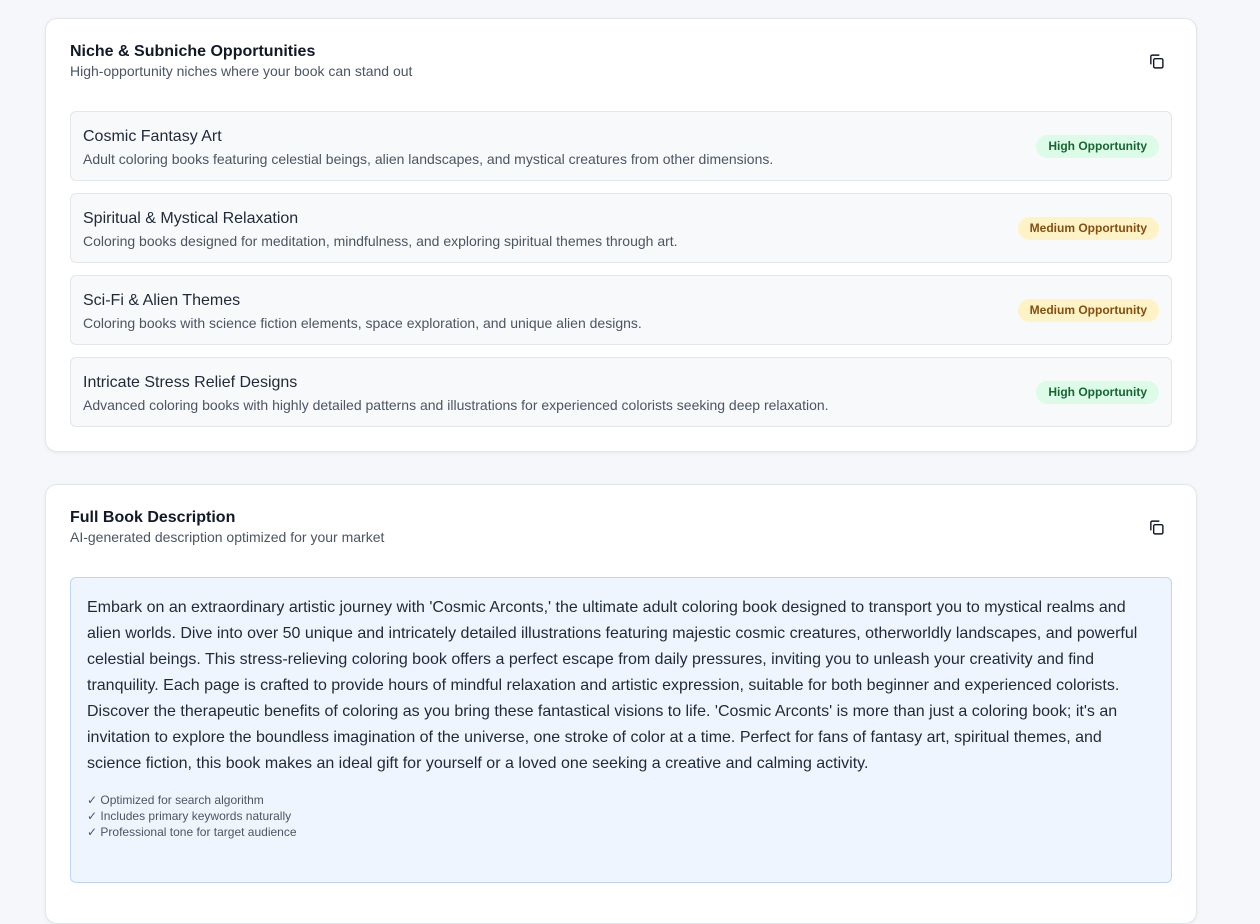 This screenshot has width=1260, height=924. What do you see at coordinates (192, 832) in the screenshot?
I see `checklist-item: ✓ Professional tone for target audience` at bounding box center [192, 832].